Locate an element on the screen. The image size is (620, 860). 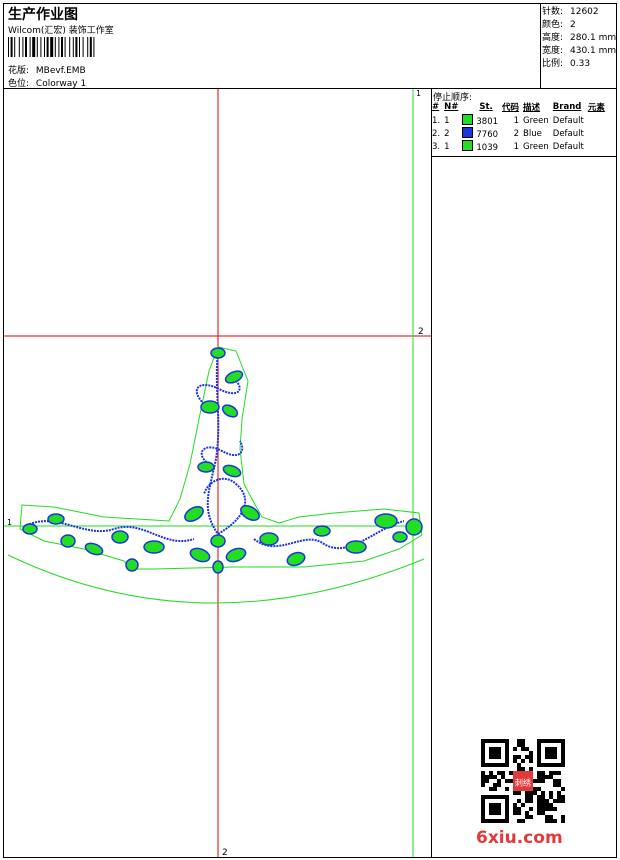
stitch-motifs is located at coordinates (214, 450).